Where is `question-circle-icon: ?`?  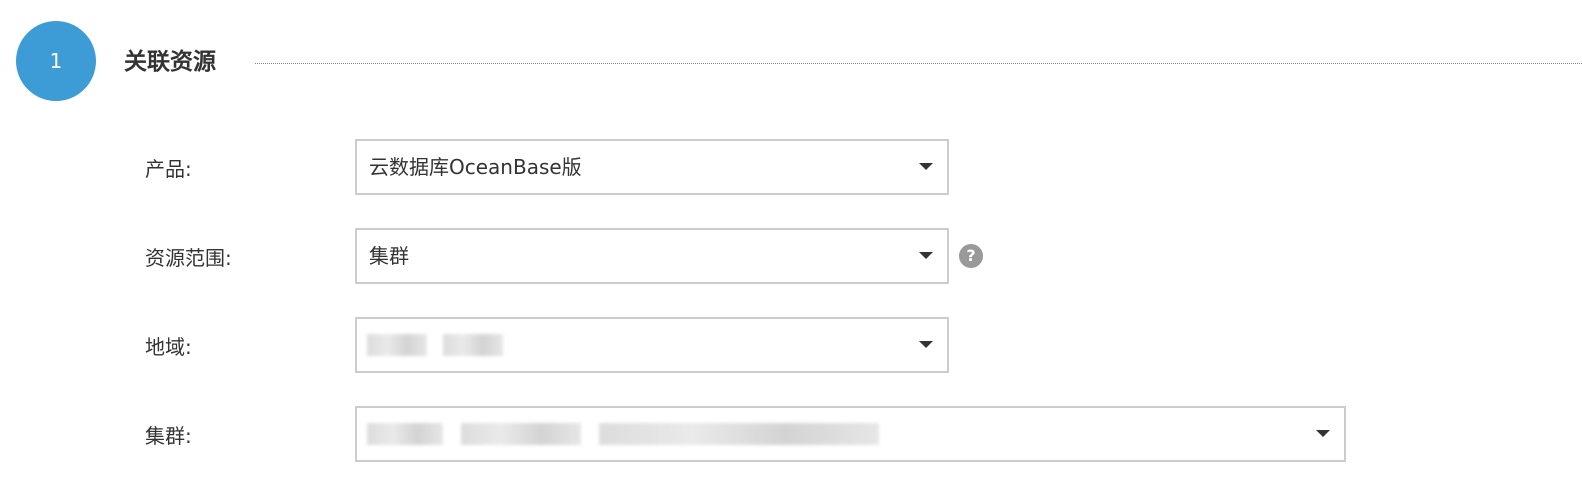 question-circle-icon: ? is located at coordinates (971, 256).